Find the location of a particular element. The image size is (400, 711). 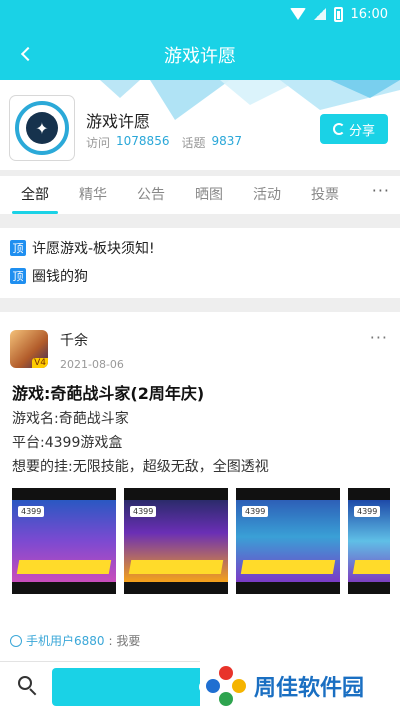

level-badge: V4 is located at coordinates (40, 363).